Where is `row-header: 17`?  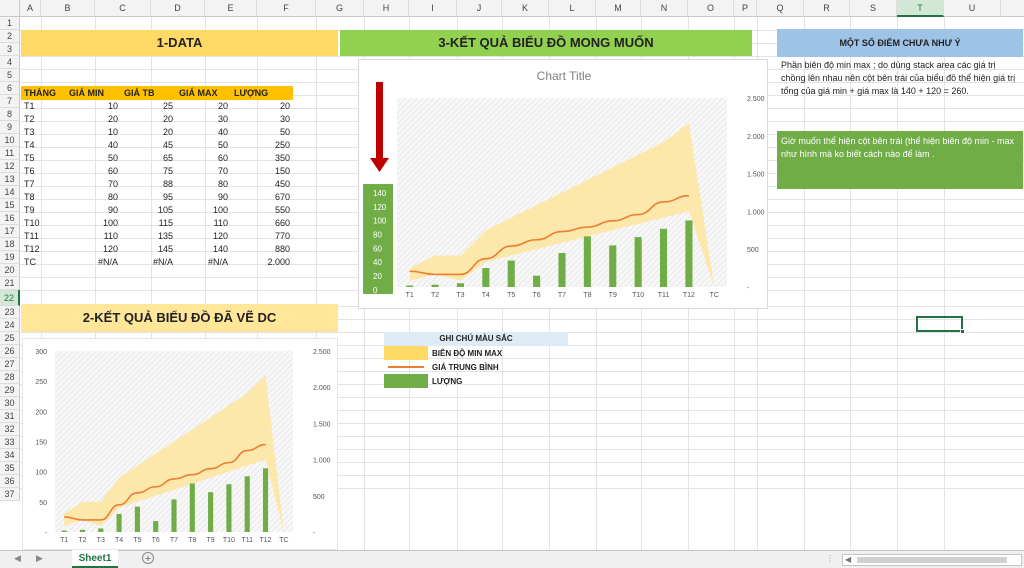 row-header: 17 is located at coordinates (10, 231).